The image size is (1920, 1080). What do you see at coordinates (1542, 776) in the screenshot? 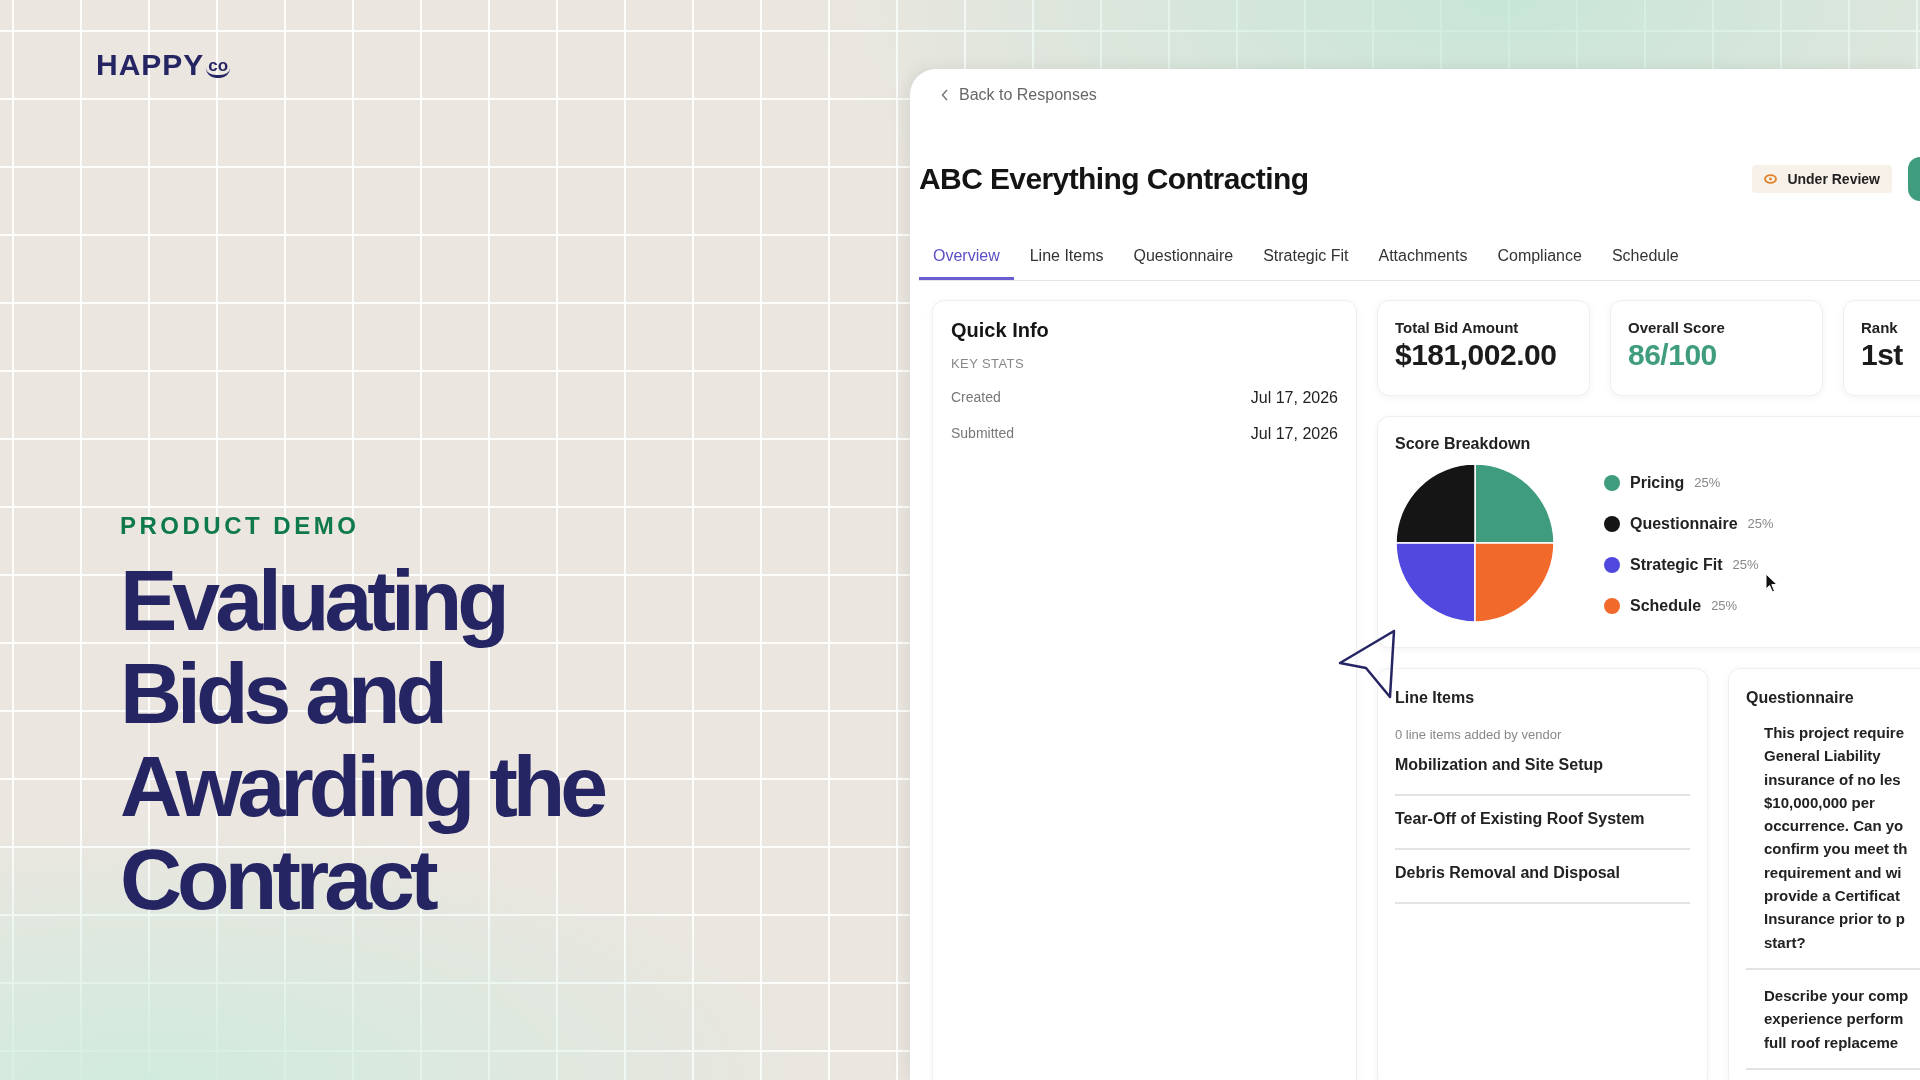
I see `line-item: Mobilization and Site Setup` at bounding box center [1542, 776].